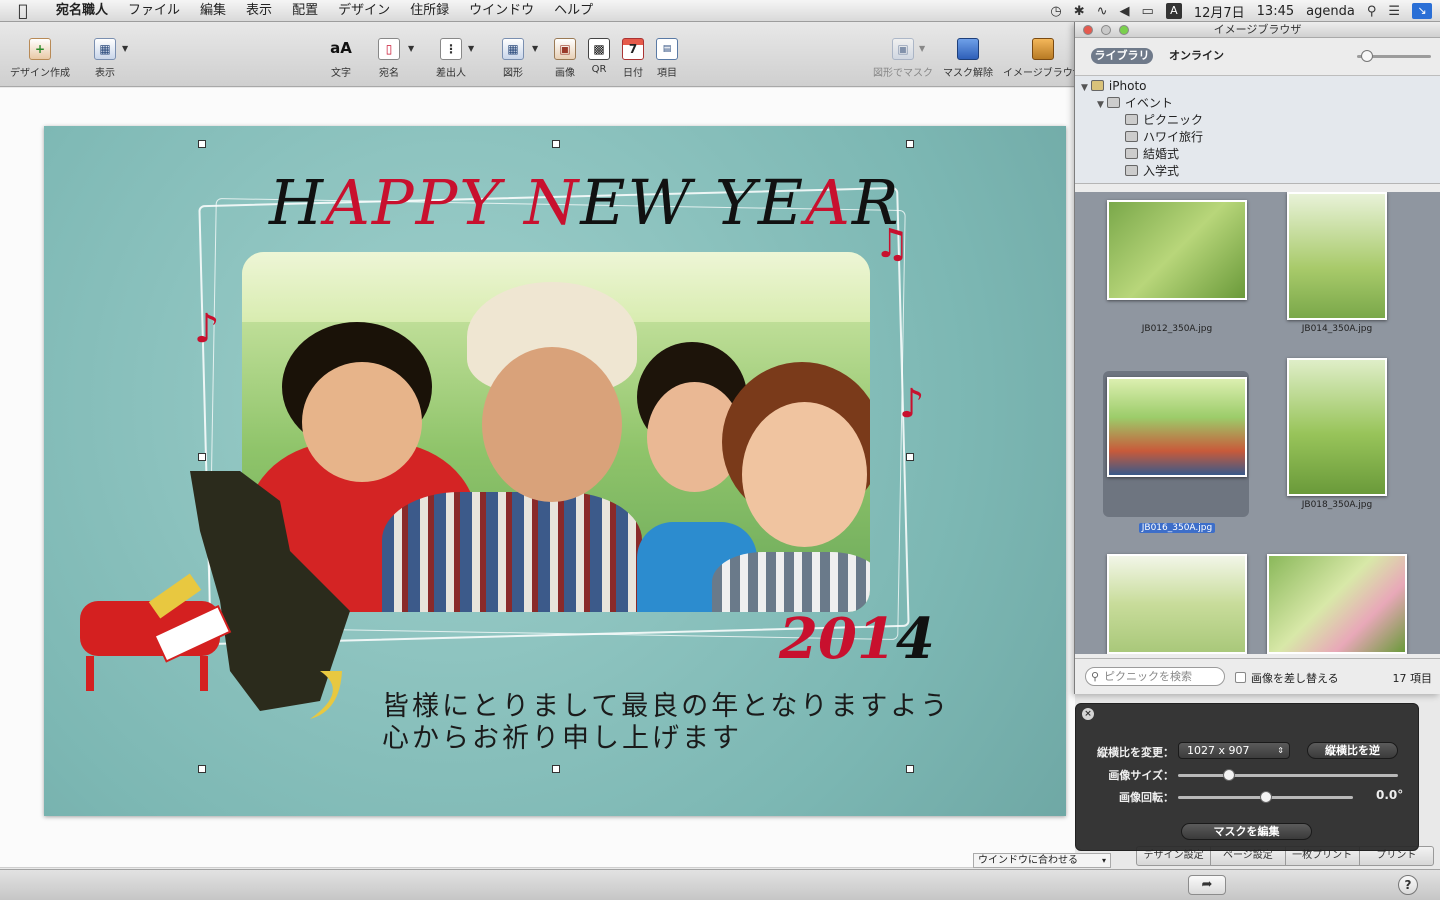  Describe the element at coordinates (1106, 30) in the screenshot. I see `minimize-window-button` at that location.